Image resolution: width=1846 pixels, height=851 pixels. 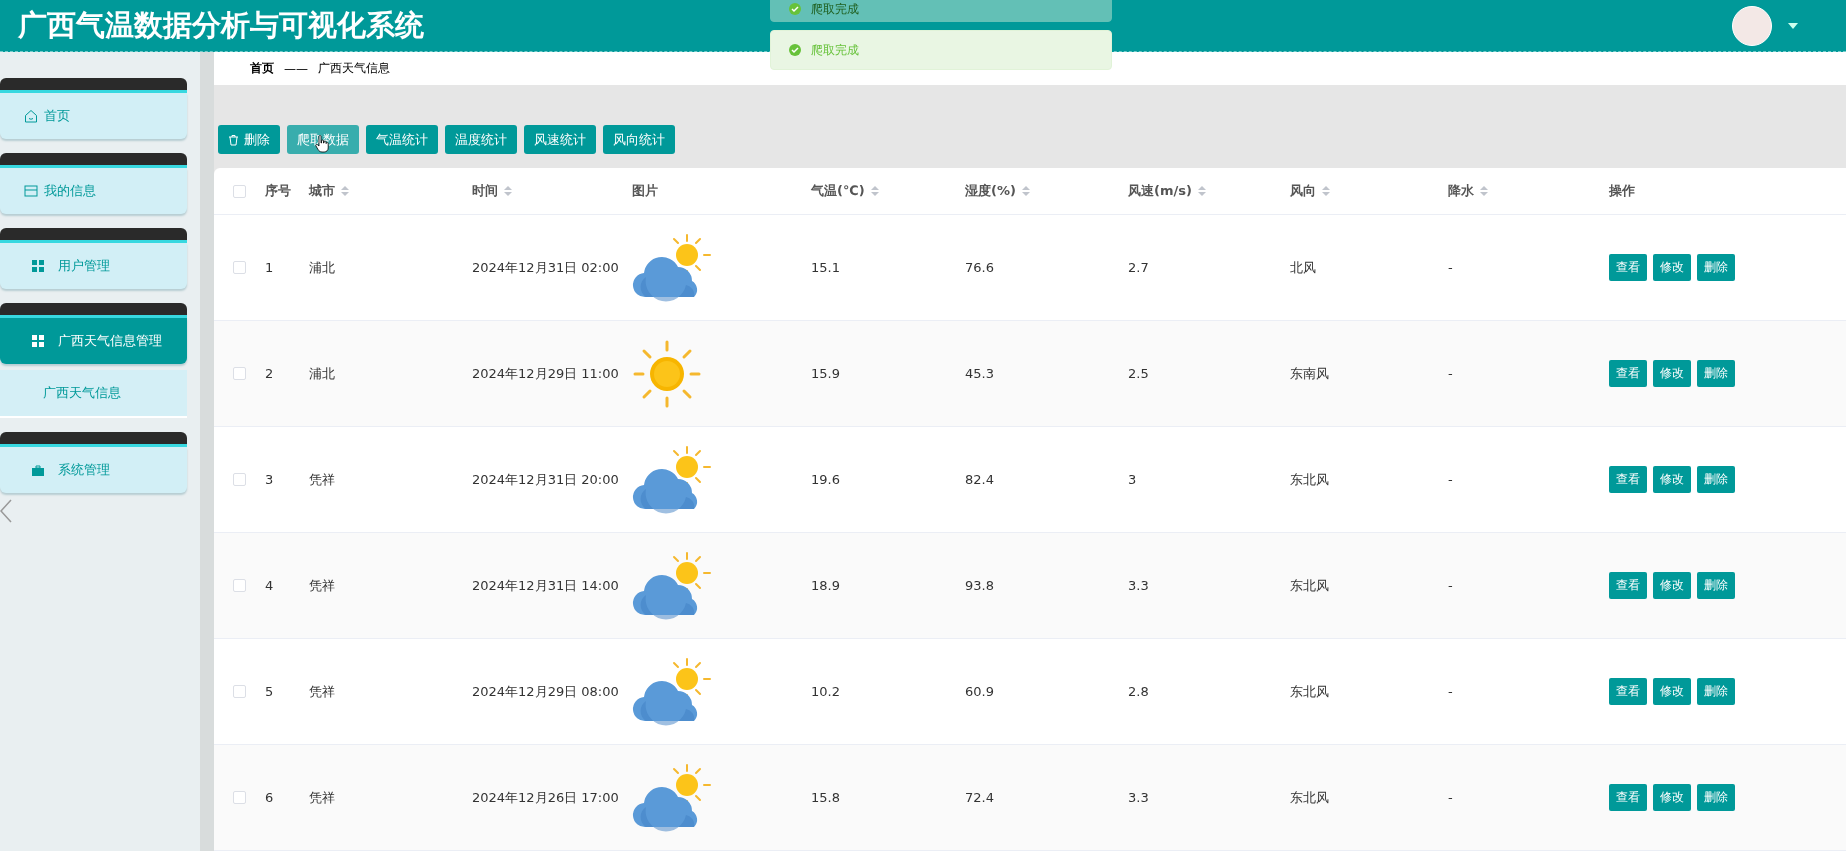 I want to click on toolbar-button: 气温统计, so click(x=402, y=139).